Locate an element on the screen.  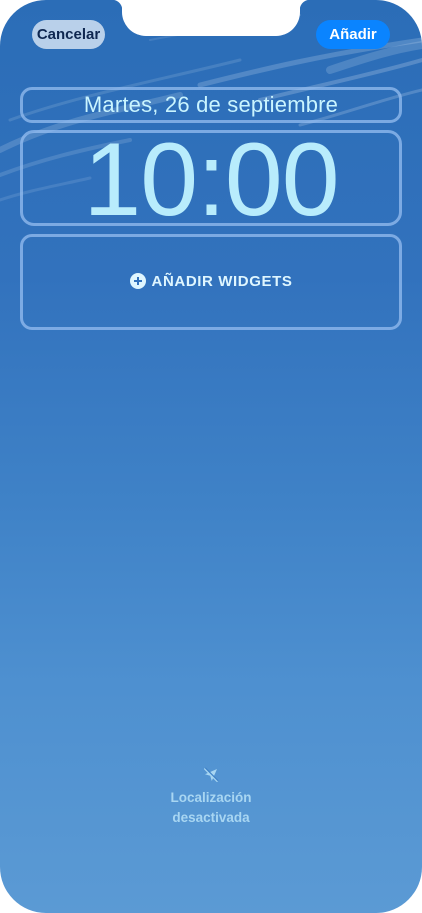
lock-screen-clock: 10:00 is located at coordinates (211, 178).